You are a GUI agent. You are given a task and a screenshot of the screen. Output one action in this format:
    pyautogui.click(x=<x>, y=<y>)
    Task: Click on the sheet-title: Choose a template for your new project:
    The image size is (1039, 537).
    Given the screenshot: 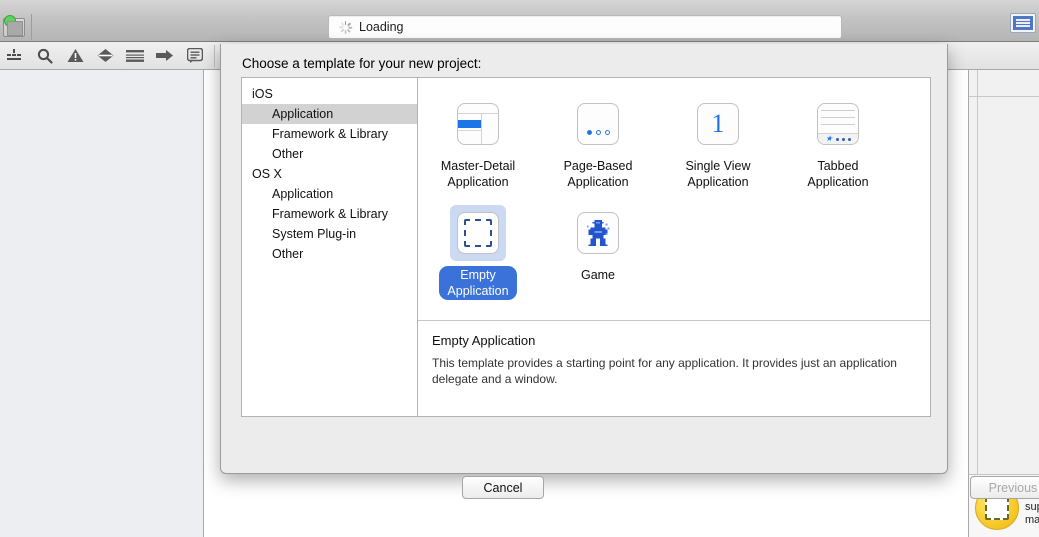 What is the action you would take?
    pyautogui.click(x=362, y=63)
    